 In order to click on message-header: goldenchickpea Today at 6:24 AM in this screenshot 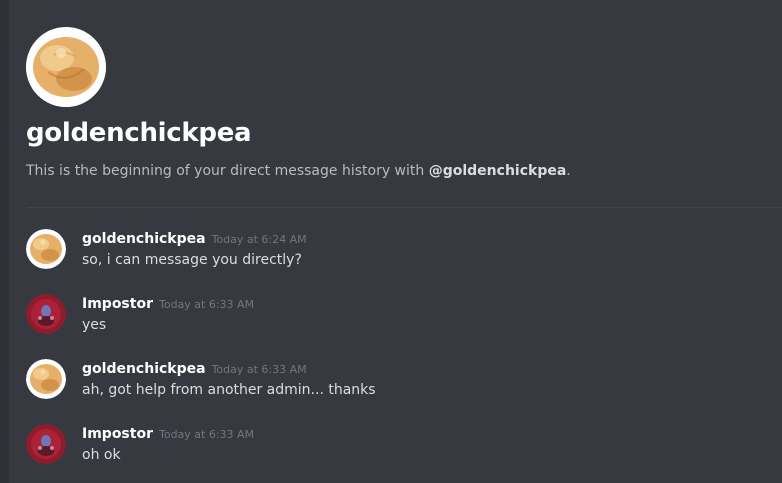, I will do `click(194, 239)`.